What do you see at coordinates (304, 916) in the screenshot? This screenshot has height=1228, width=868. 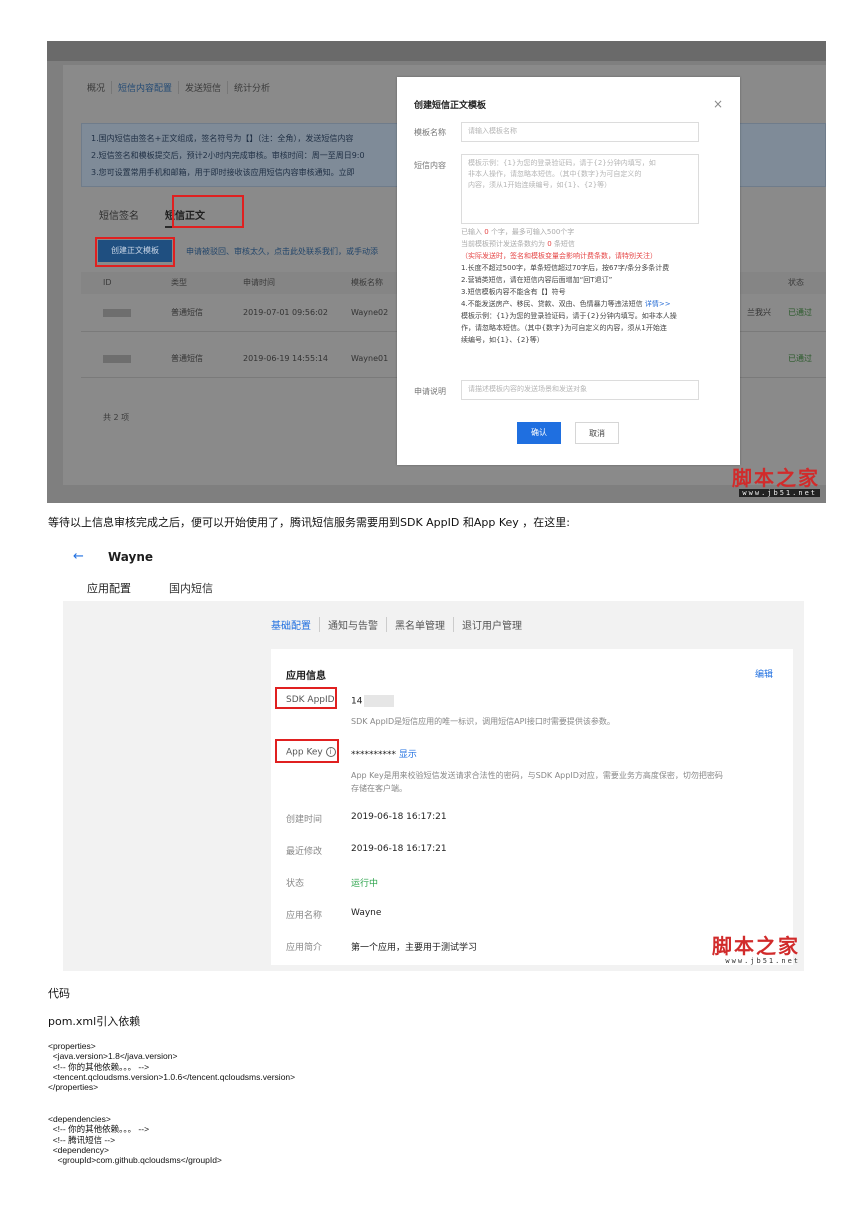 I see `app-name-label: 应用名称` at bounding box center [304, 916].